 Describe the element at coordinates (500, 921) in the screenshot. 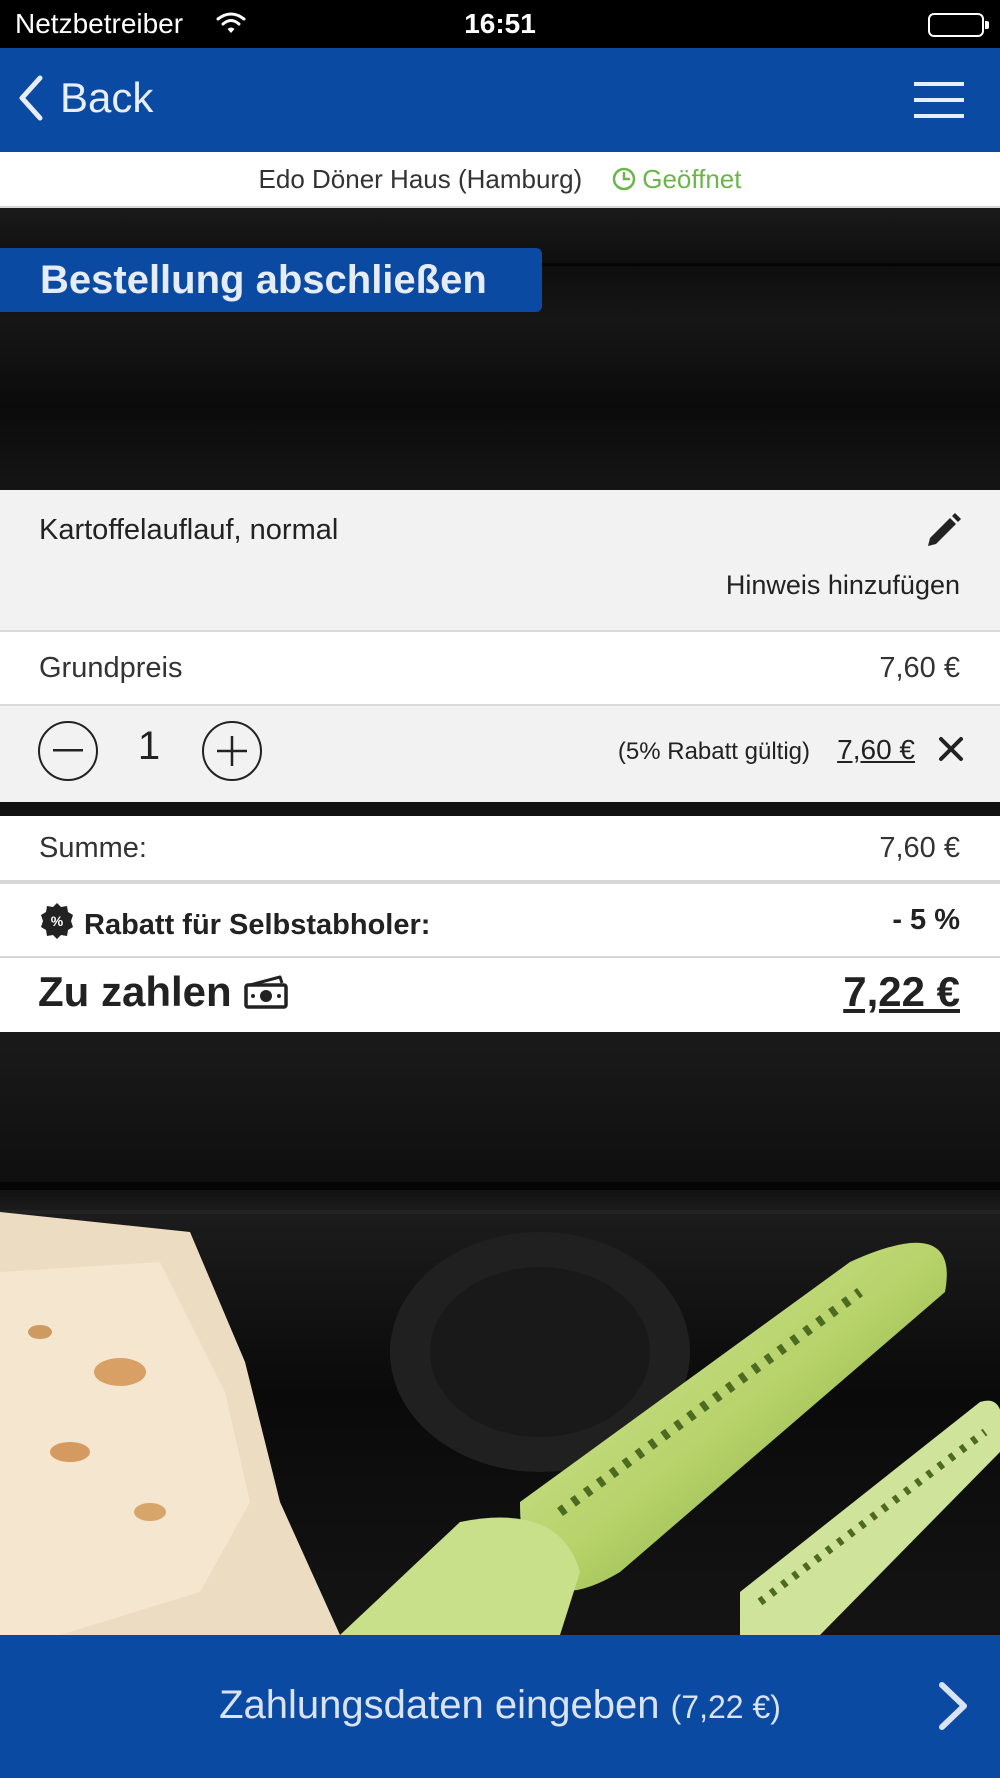

I see `discount-row: % Rabatt für Selbstabholer: - 5 %` at that location.